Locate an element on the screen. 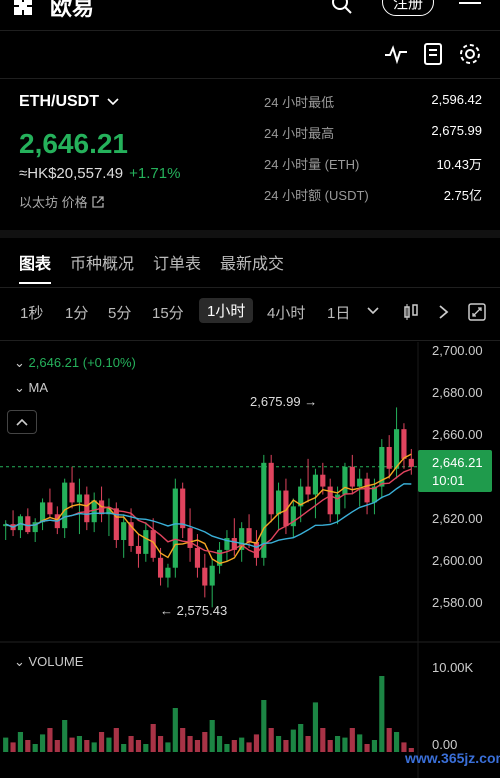 This screenshot has width=500, height=778. content-tabs: 图表 币种概况 订单表 最新成交 is located at coordinates (151, 267).